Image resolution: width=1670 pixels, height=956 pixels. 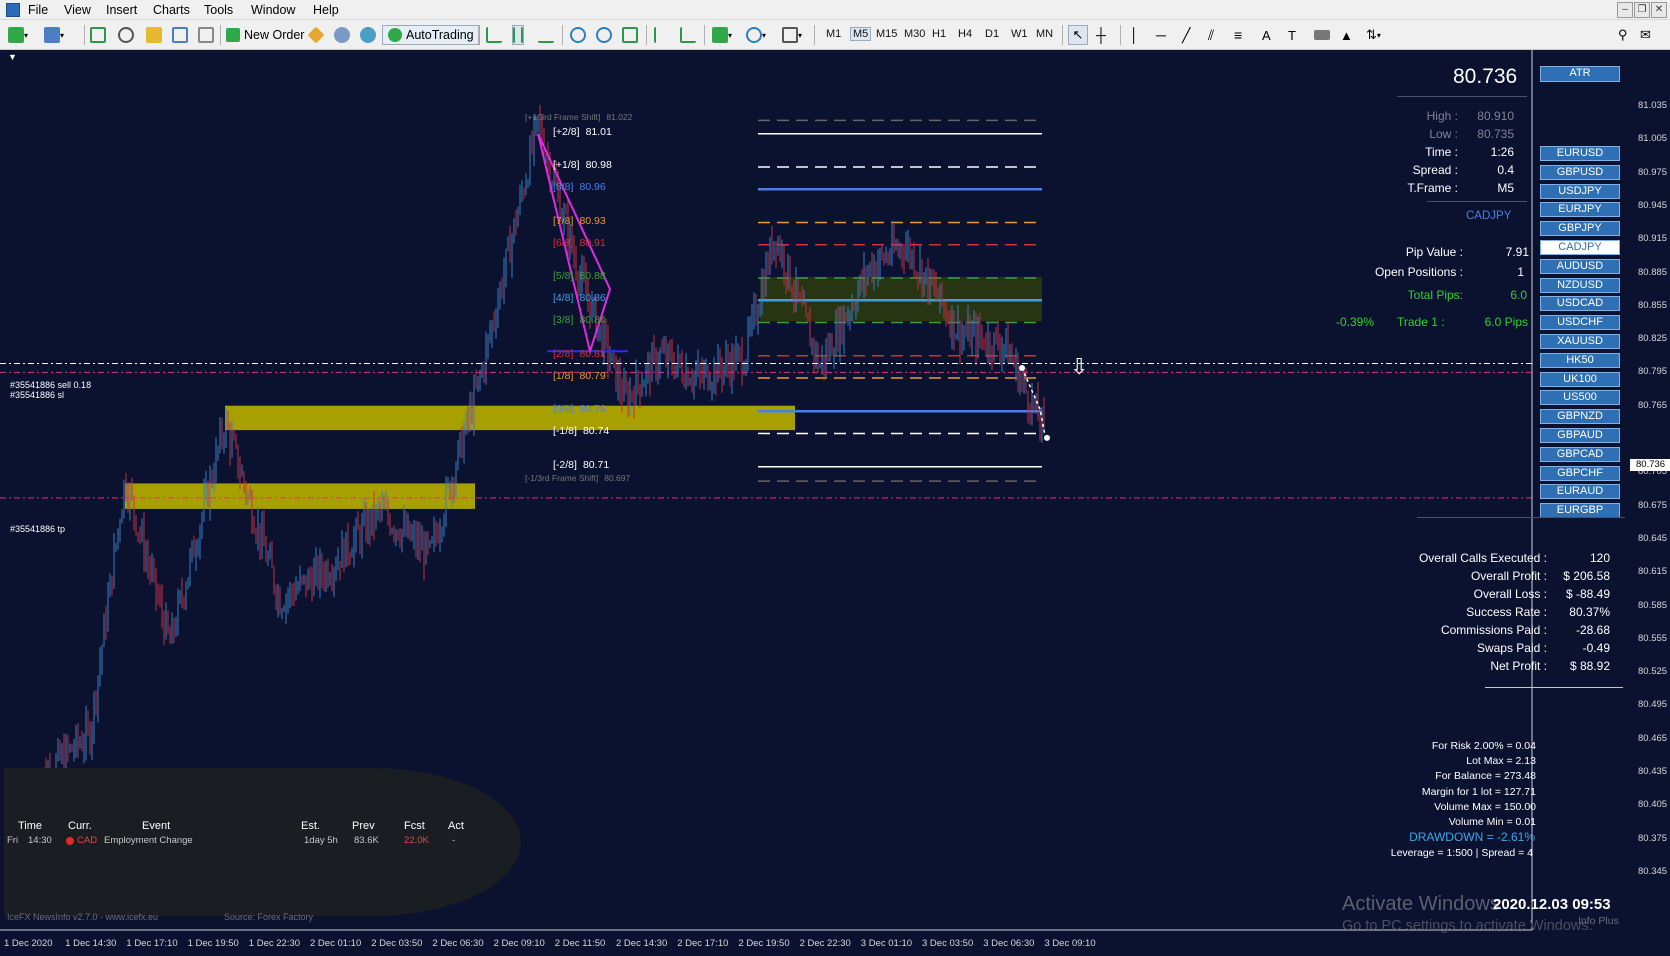 I want to click on timeframe-d1: D1, so click(x=992, y=34).